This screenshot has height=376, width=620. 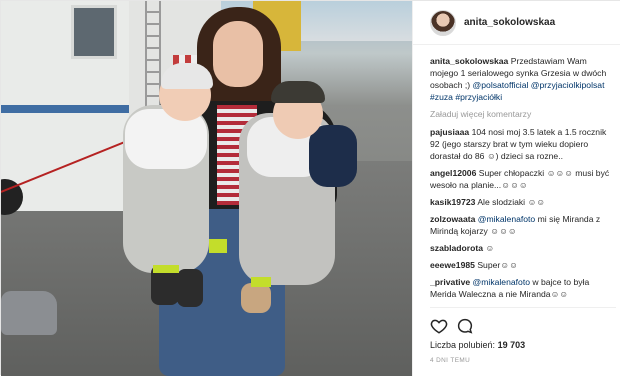 I want to click on baby-left-hat, so click(x=187, y=76).